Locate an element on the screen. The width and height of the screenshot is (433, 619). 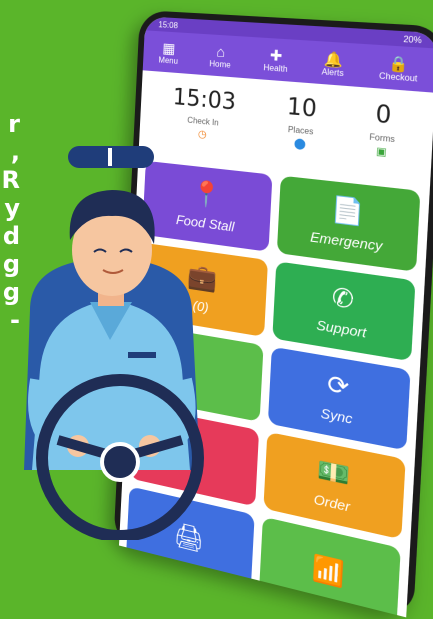
nav-alerts: 🔔 Alerts is located at coordinates (333, 63).